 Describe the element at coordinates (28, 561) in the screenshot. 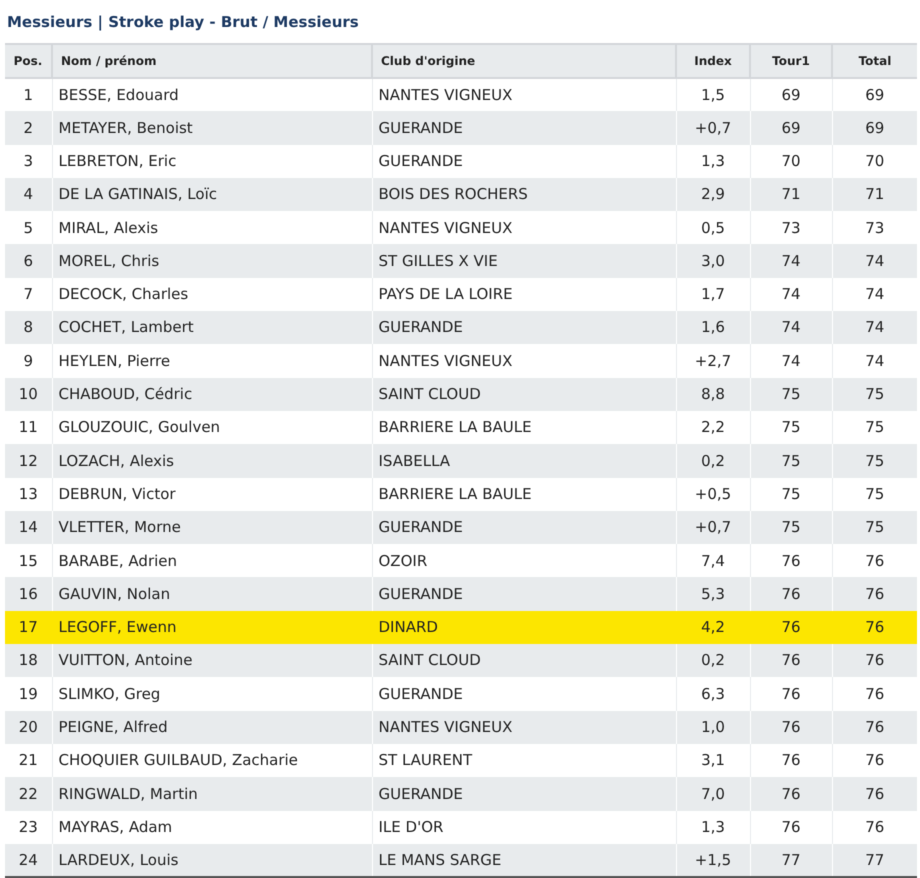

I see `table-cell: 15` at that location.